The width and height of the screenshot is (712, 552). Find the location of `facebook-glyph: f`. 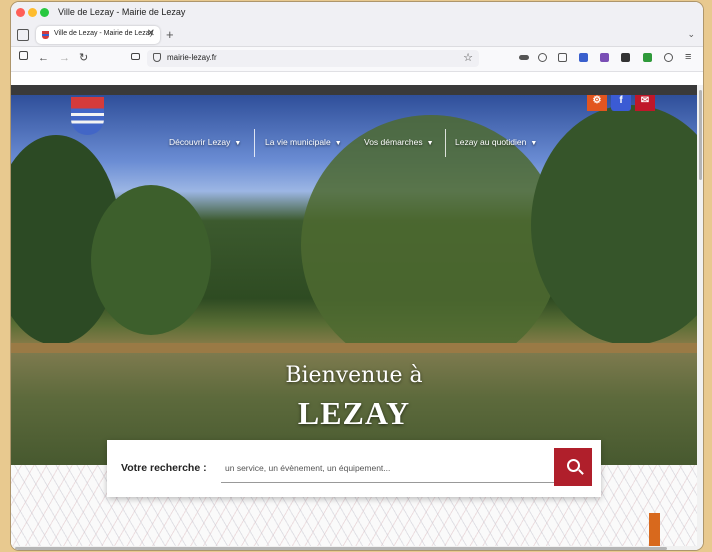

facebook-glyph: f is located at coordinates (621, 100).